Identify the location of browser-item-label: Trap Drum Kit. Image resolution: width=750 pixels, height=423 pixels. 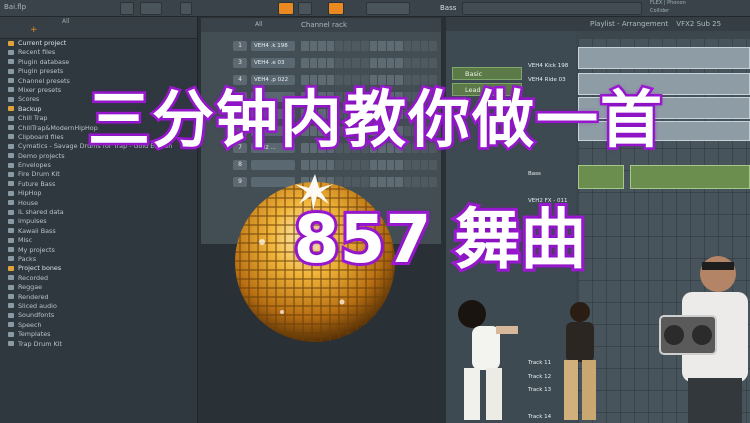
(40, 343).